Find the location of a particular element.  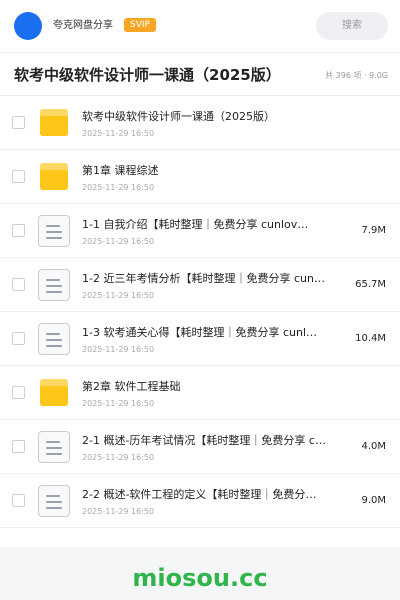

username: 夸克网盘分享 is located at coordinates (83, 26).